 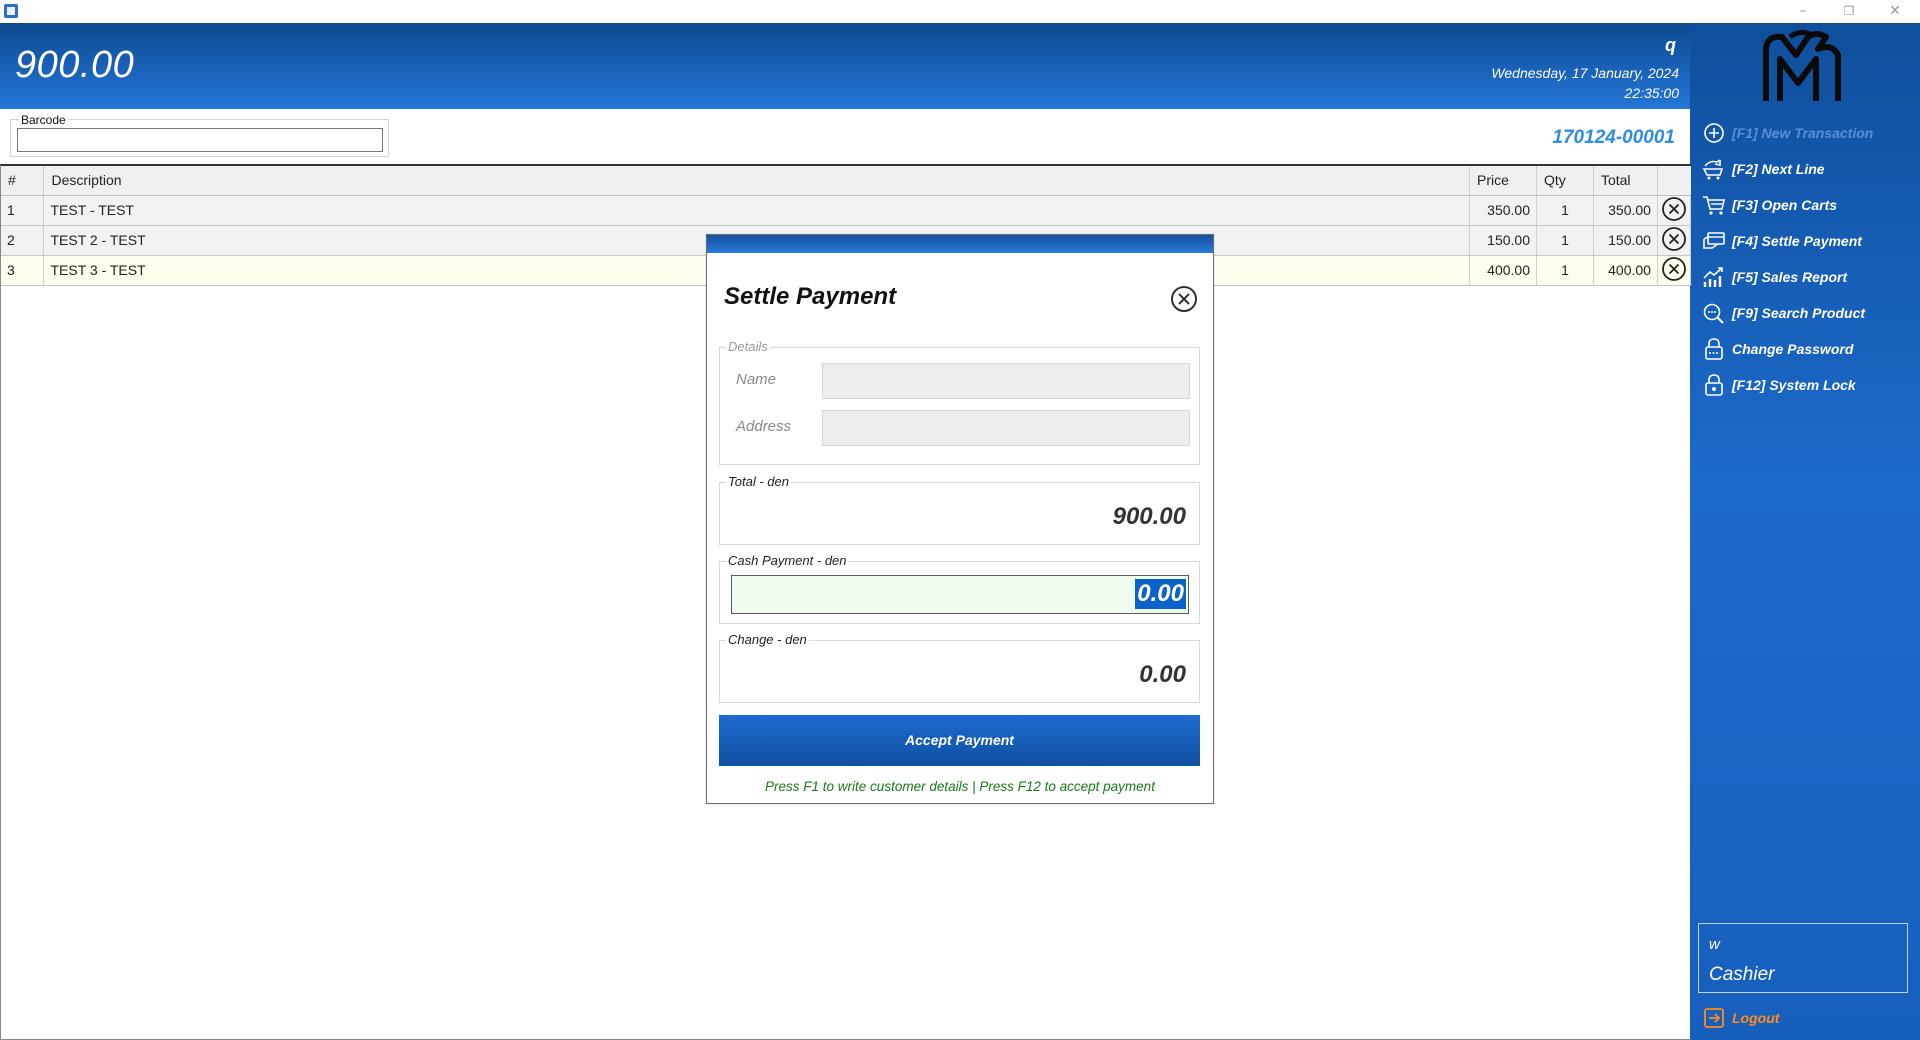 I want to click on lock-closed-icon, so click(x=1714, y=385).